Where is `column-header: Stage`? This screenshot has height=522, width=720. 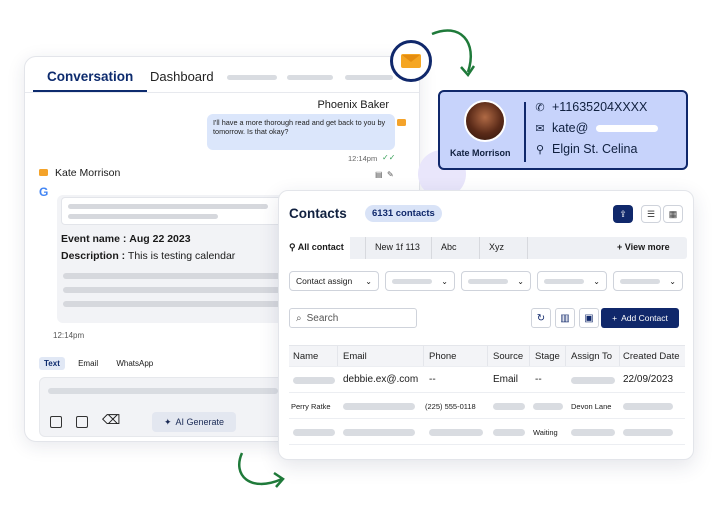 column-header: Stage is located at coordinates (547, 356).